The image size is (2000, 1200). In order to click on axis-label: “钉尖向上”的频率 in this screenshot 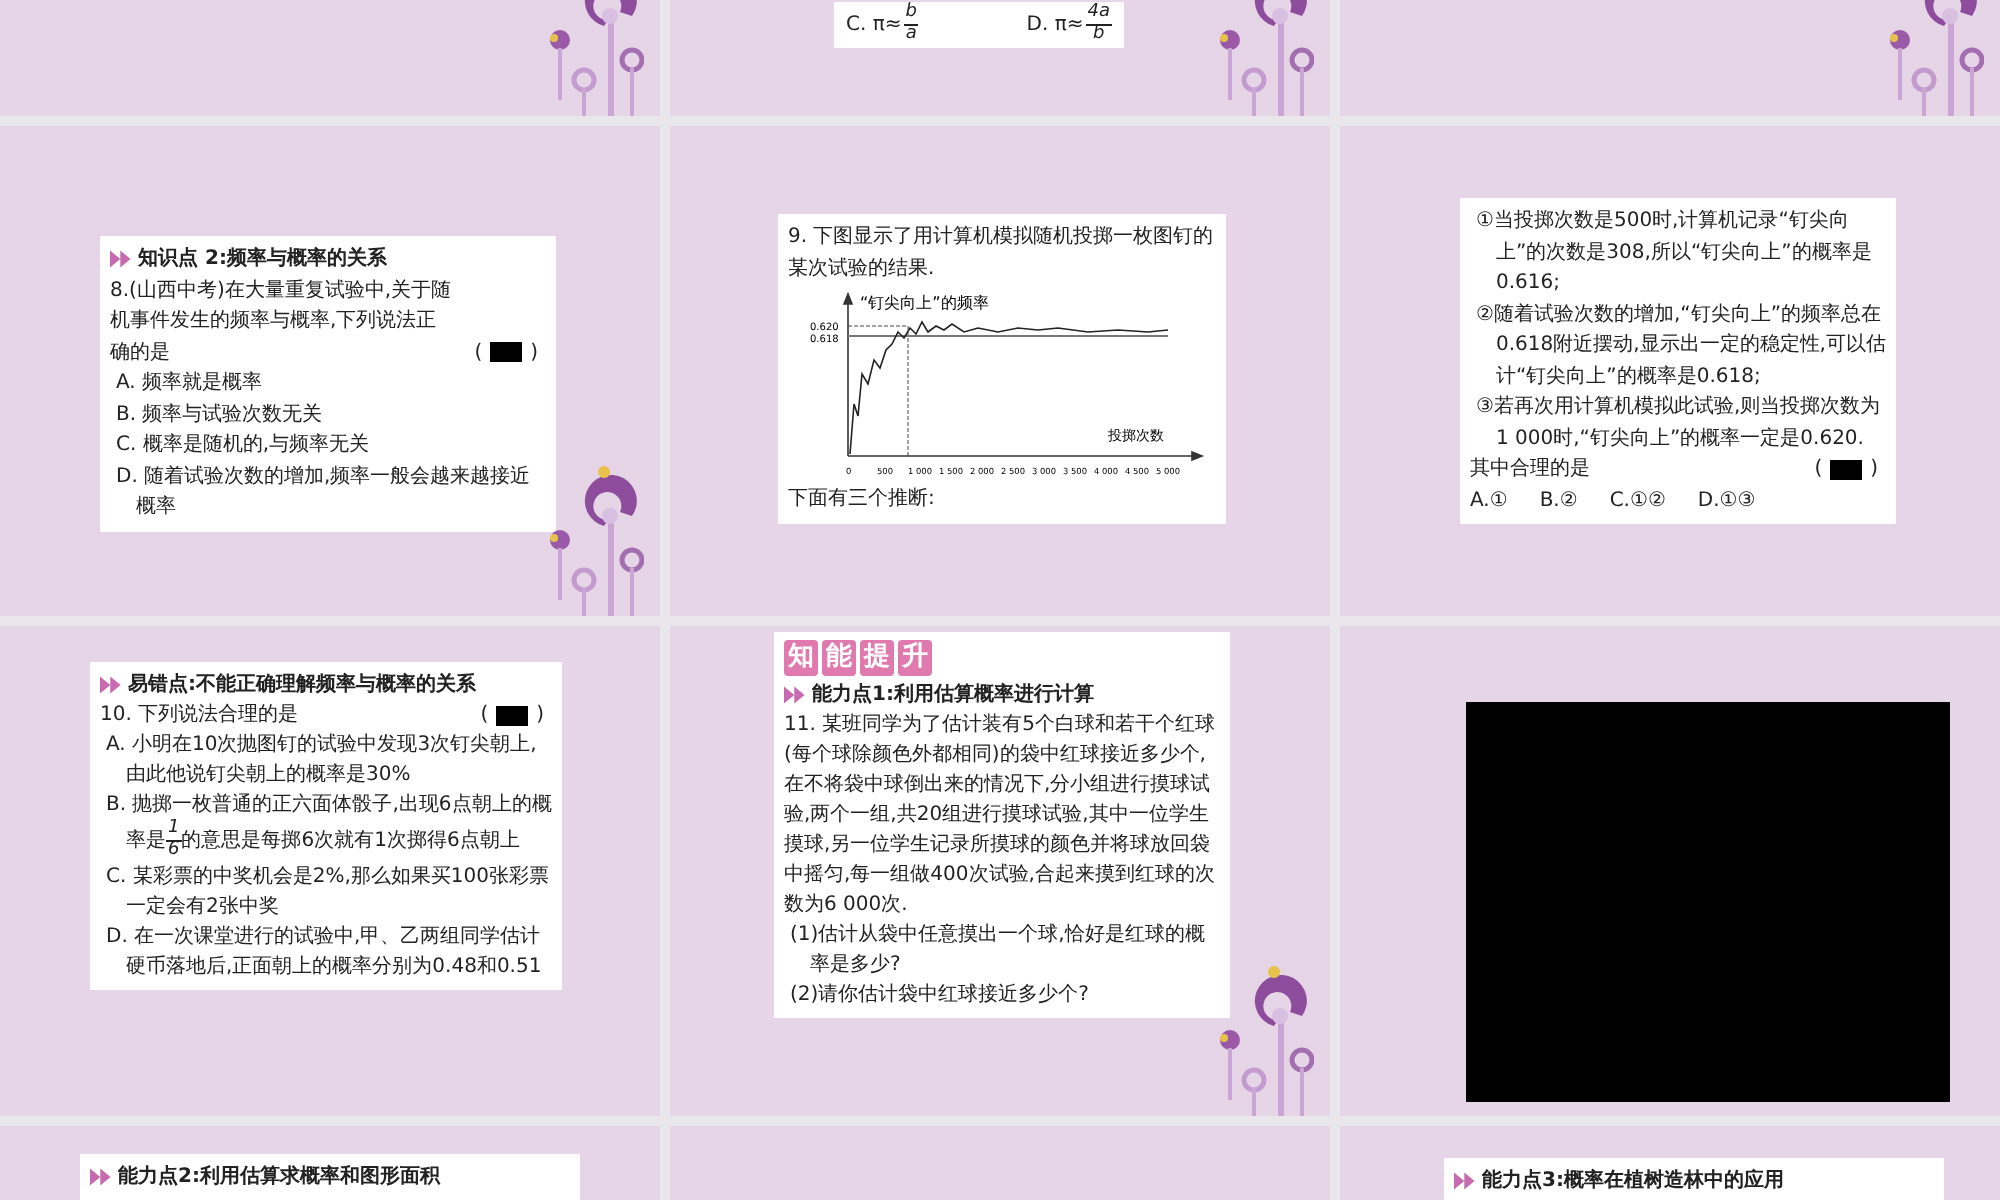, I will do `click(924, 303)`.